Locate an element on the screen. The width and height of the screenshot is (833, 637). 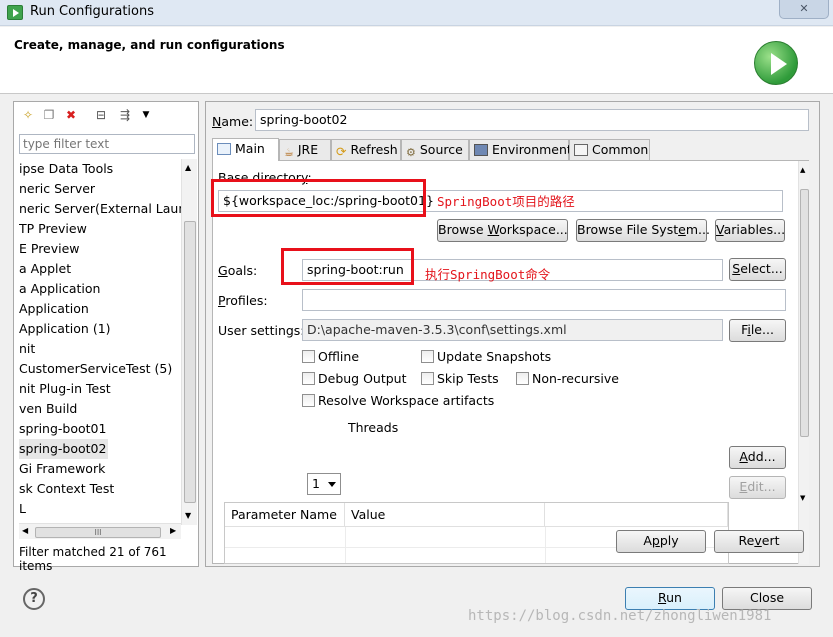
tree-item-selected: spring-boot02 is located at coordinates (64, 449).